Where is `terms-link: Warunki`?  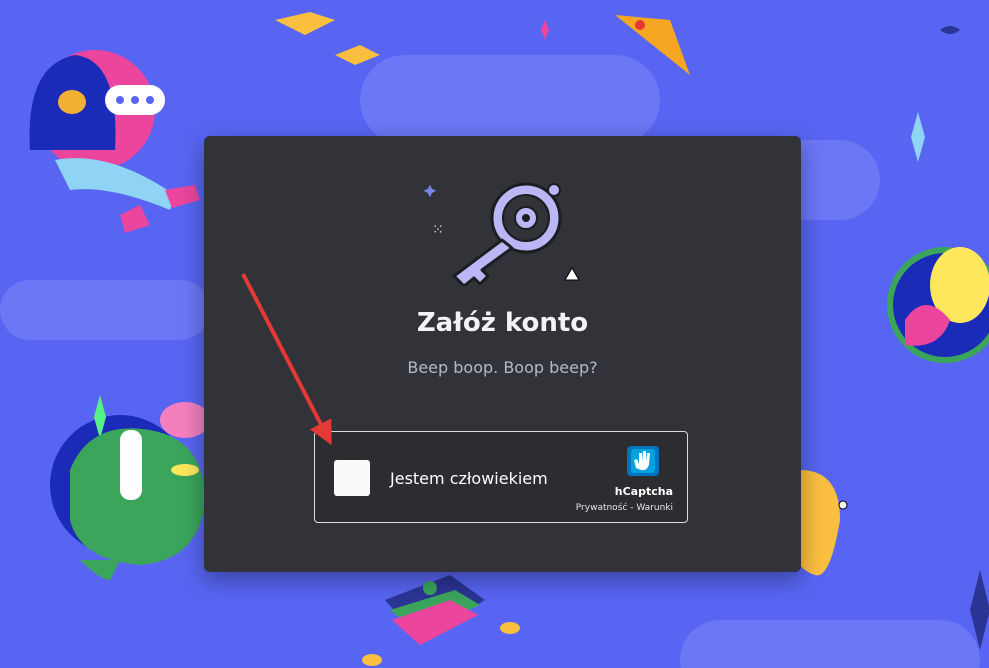
terms-link: Warunki is located at coordinates (654, 508).